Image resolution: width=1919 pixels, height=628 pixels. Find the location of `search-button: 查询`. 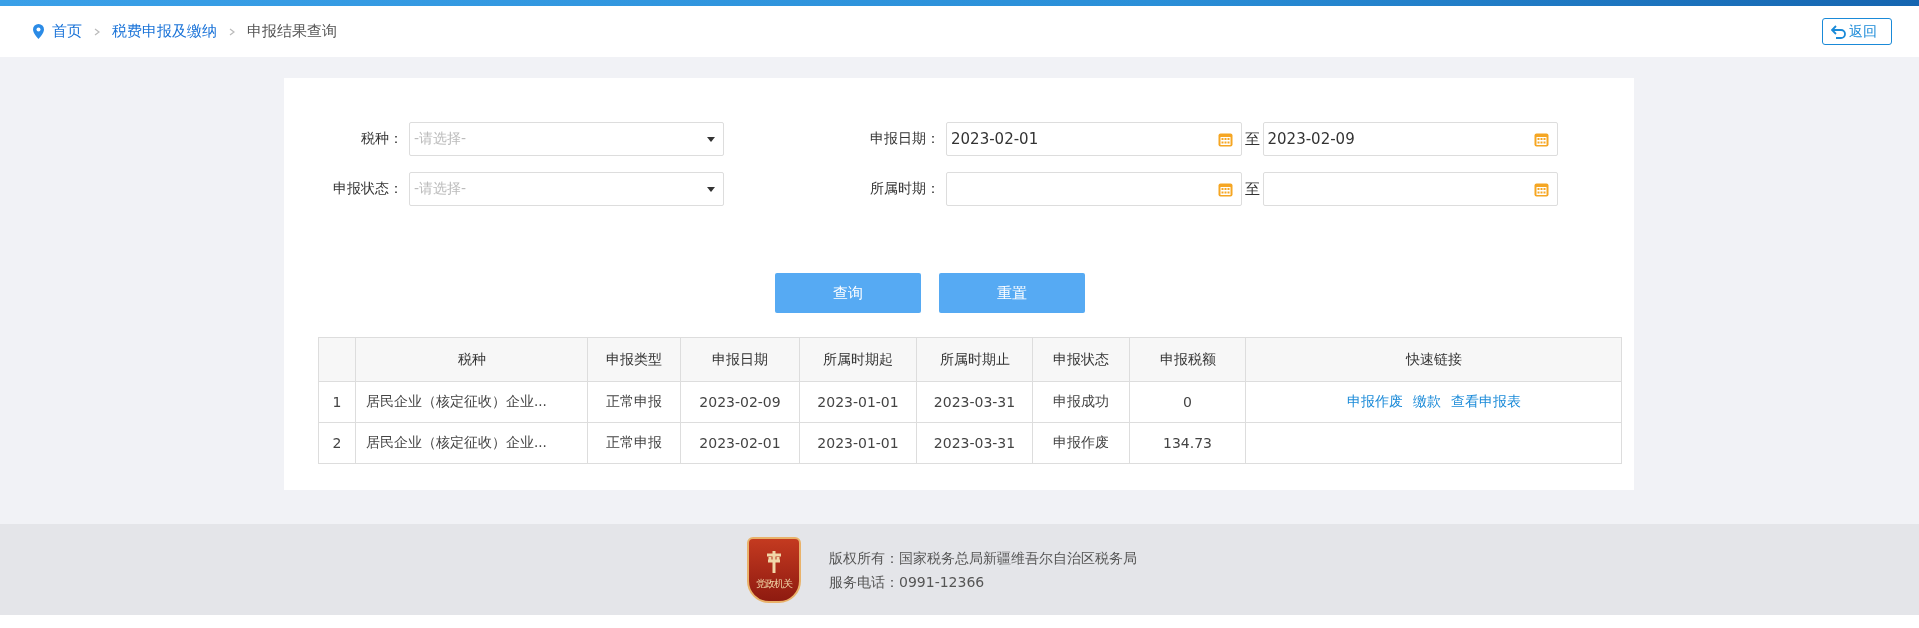

search-button: 查询 is located at coordinates (848, 293).